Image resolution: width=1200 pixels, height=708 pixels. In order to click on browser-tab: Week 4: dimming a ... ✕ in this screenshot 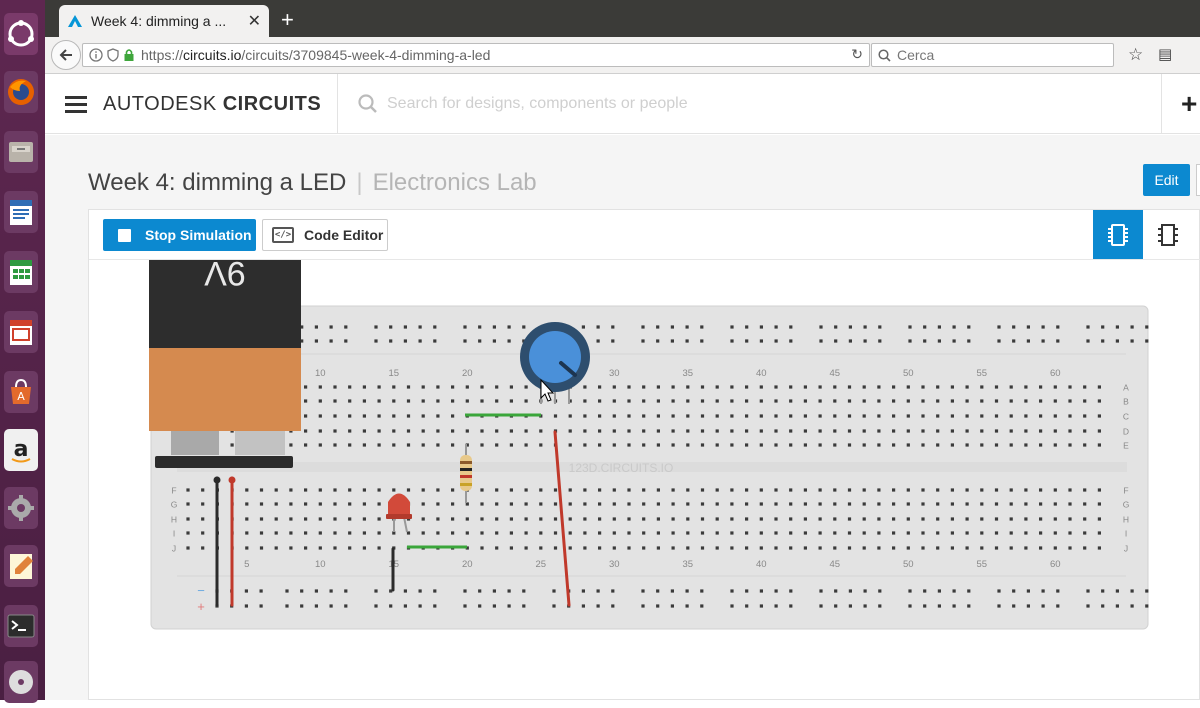, I will do `click(164, 21)`.